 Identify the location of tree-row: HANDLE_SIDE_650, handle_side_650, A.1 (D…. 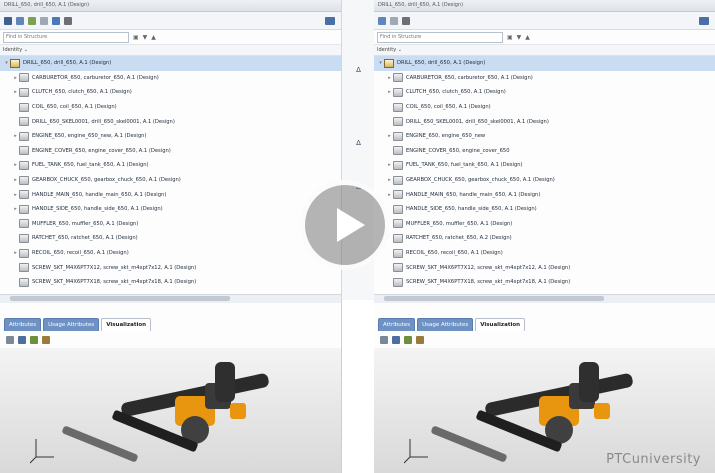
(544, 209).